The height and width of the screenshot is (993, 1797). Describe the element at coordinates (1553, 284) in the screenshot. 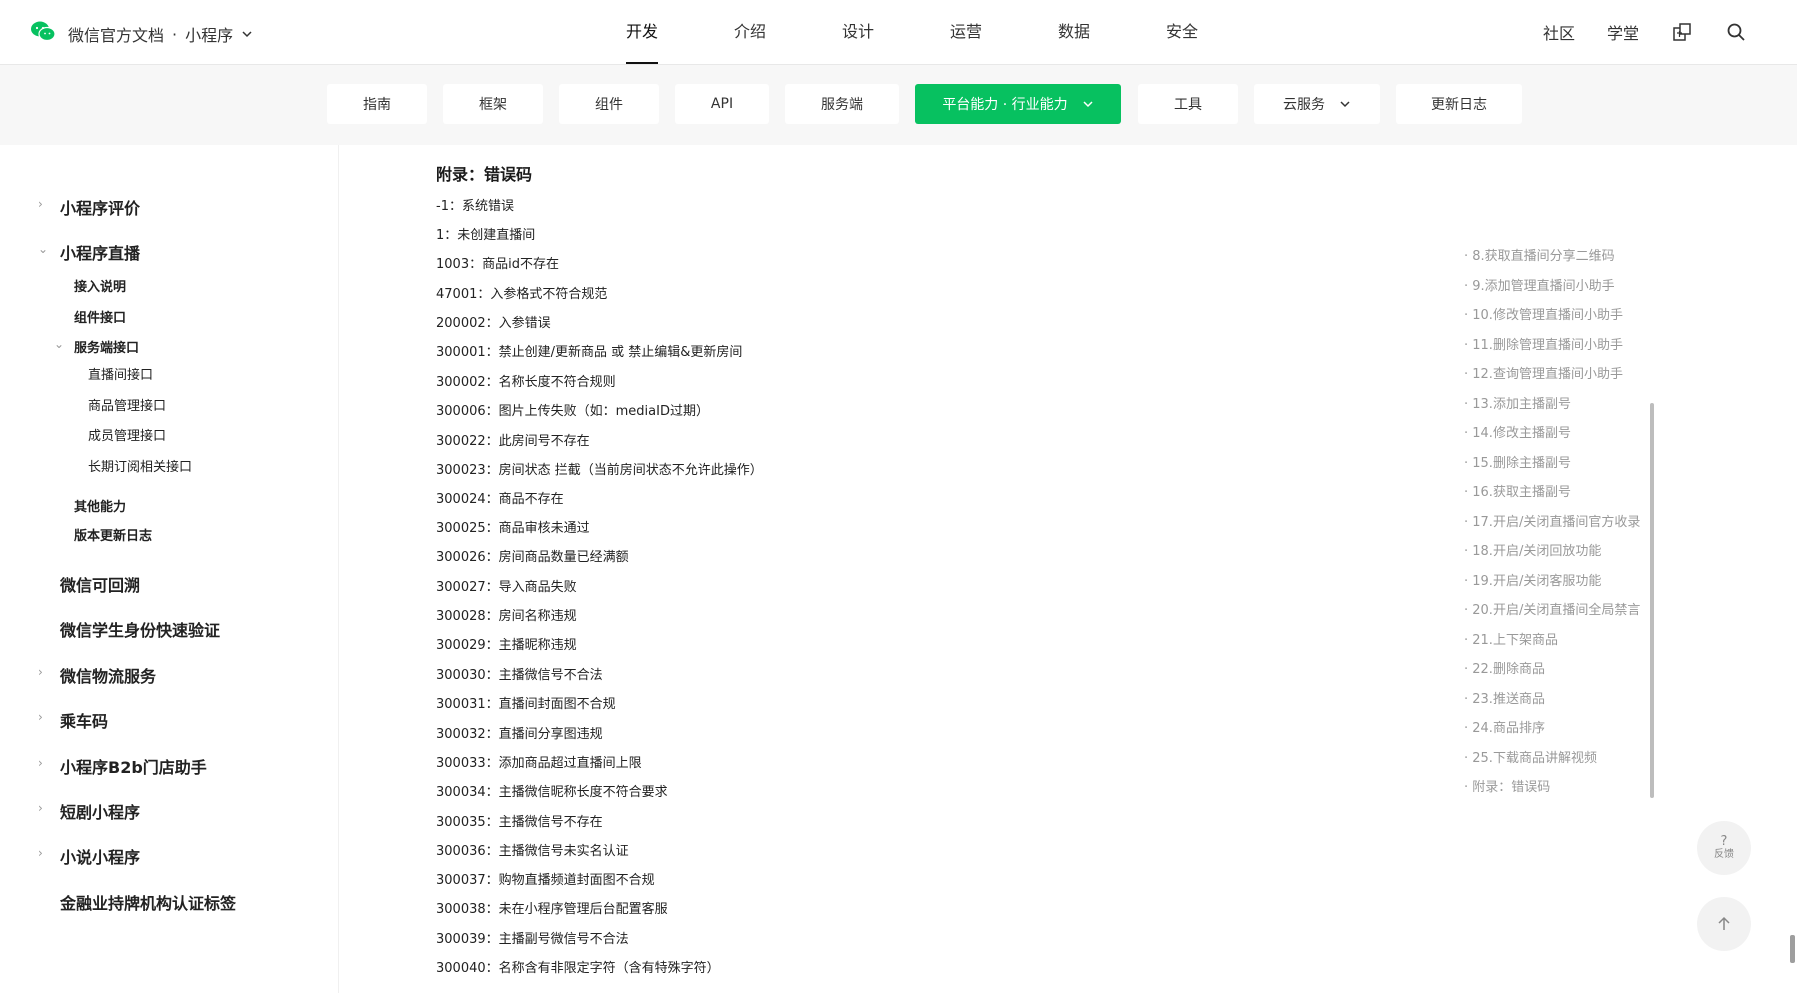

I see `toc-item: · 9.添加管理直播间小助手` at that location.